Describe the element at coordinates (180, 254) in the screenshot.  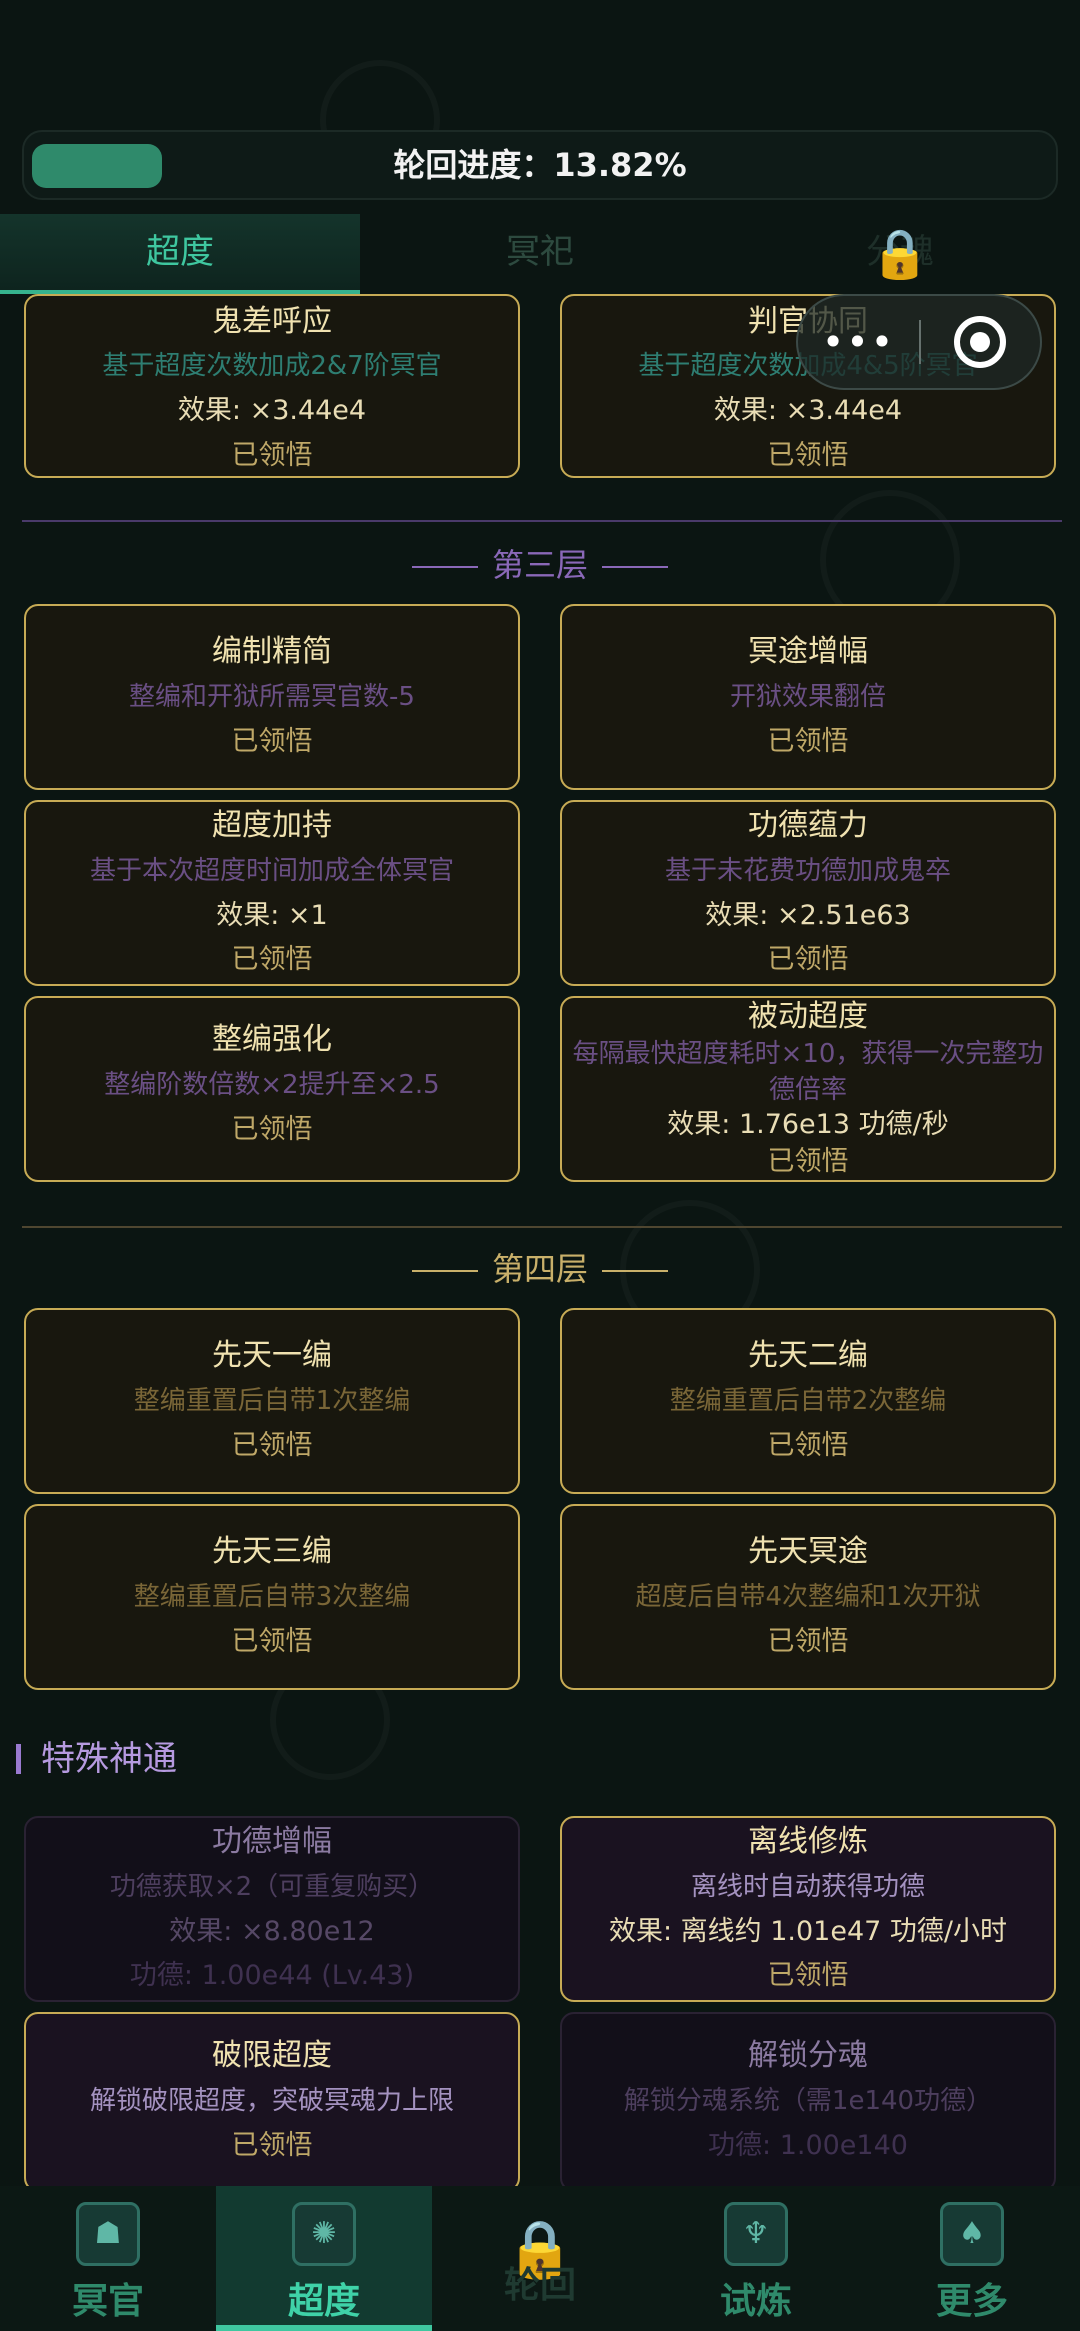
I see `tab-chaodu: 超度` at that location.